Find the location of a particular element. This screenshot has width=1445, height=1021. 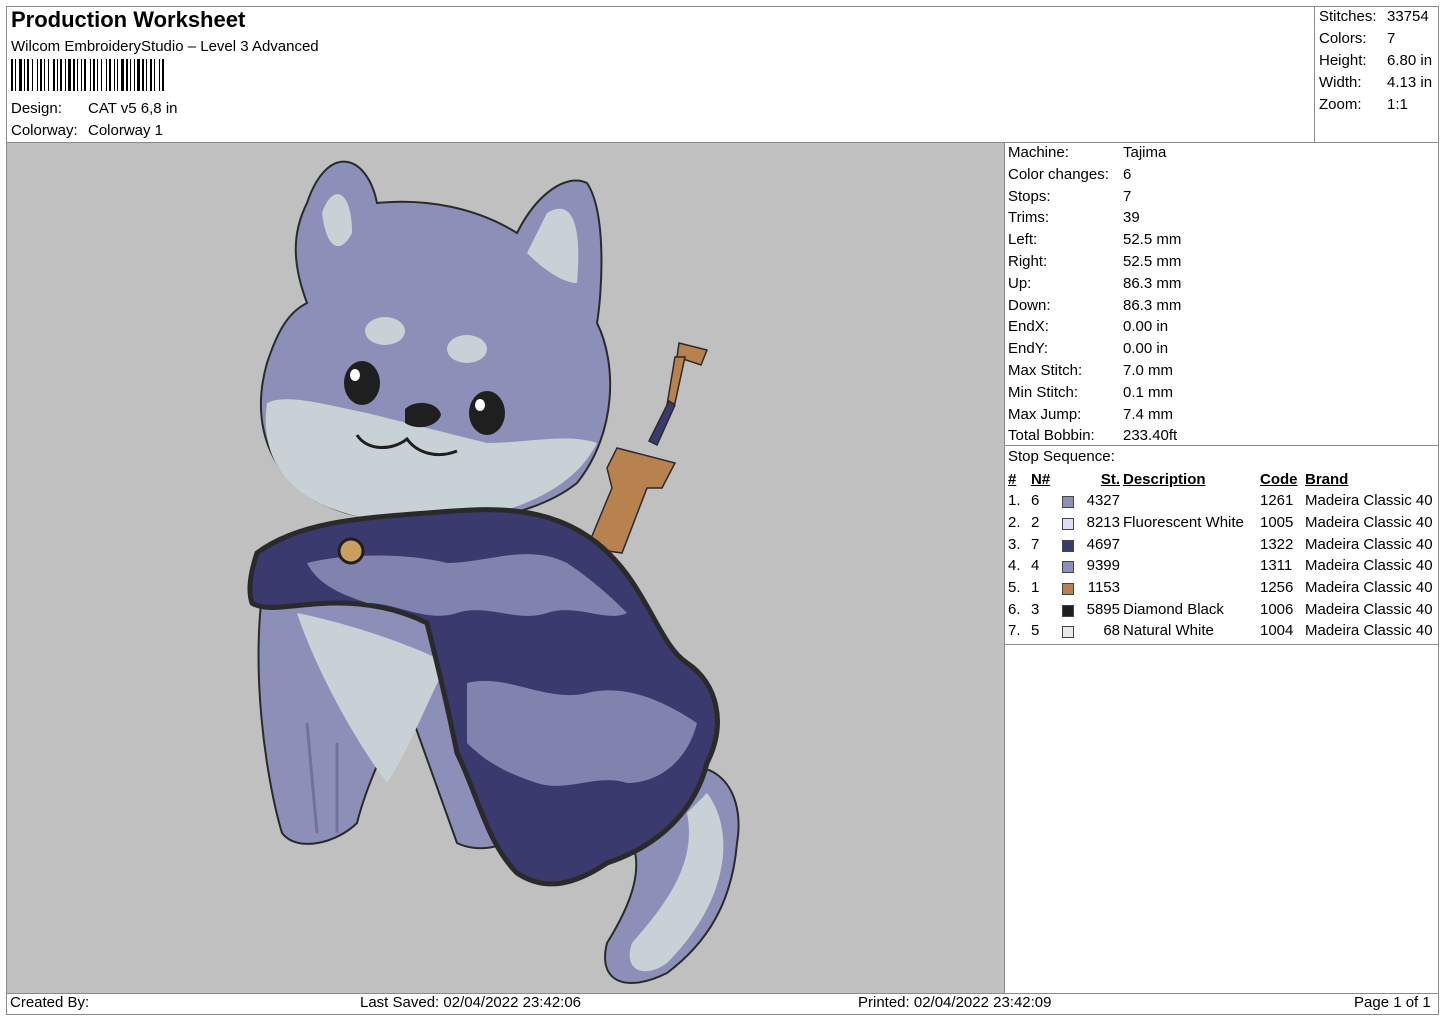

machine-label: Trims: is located at coordinates (1029, 218).